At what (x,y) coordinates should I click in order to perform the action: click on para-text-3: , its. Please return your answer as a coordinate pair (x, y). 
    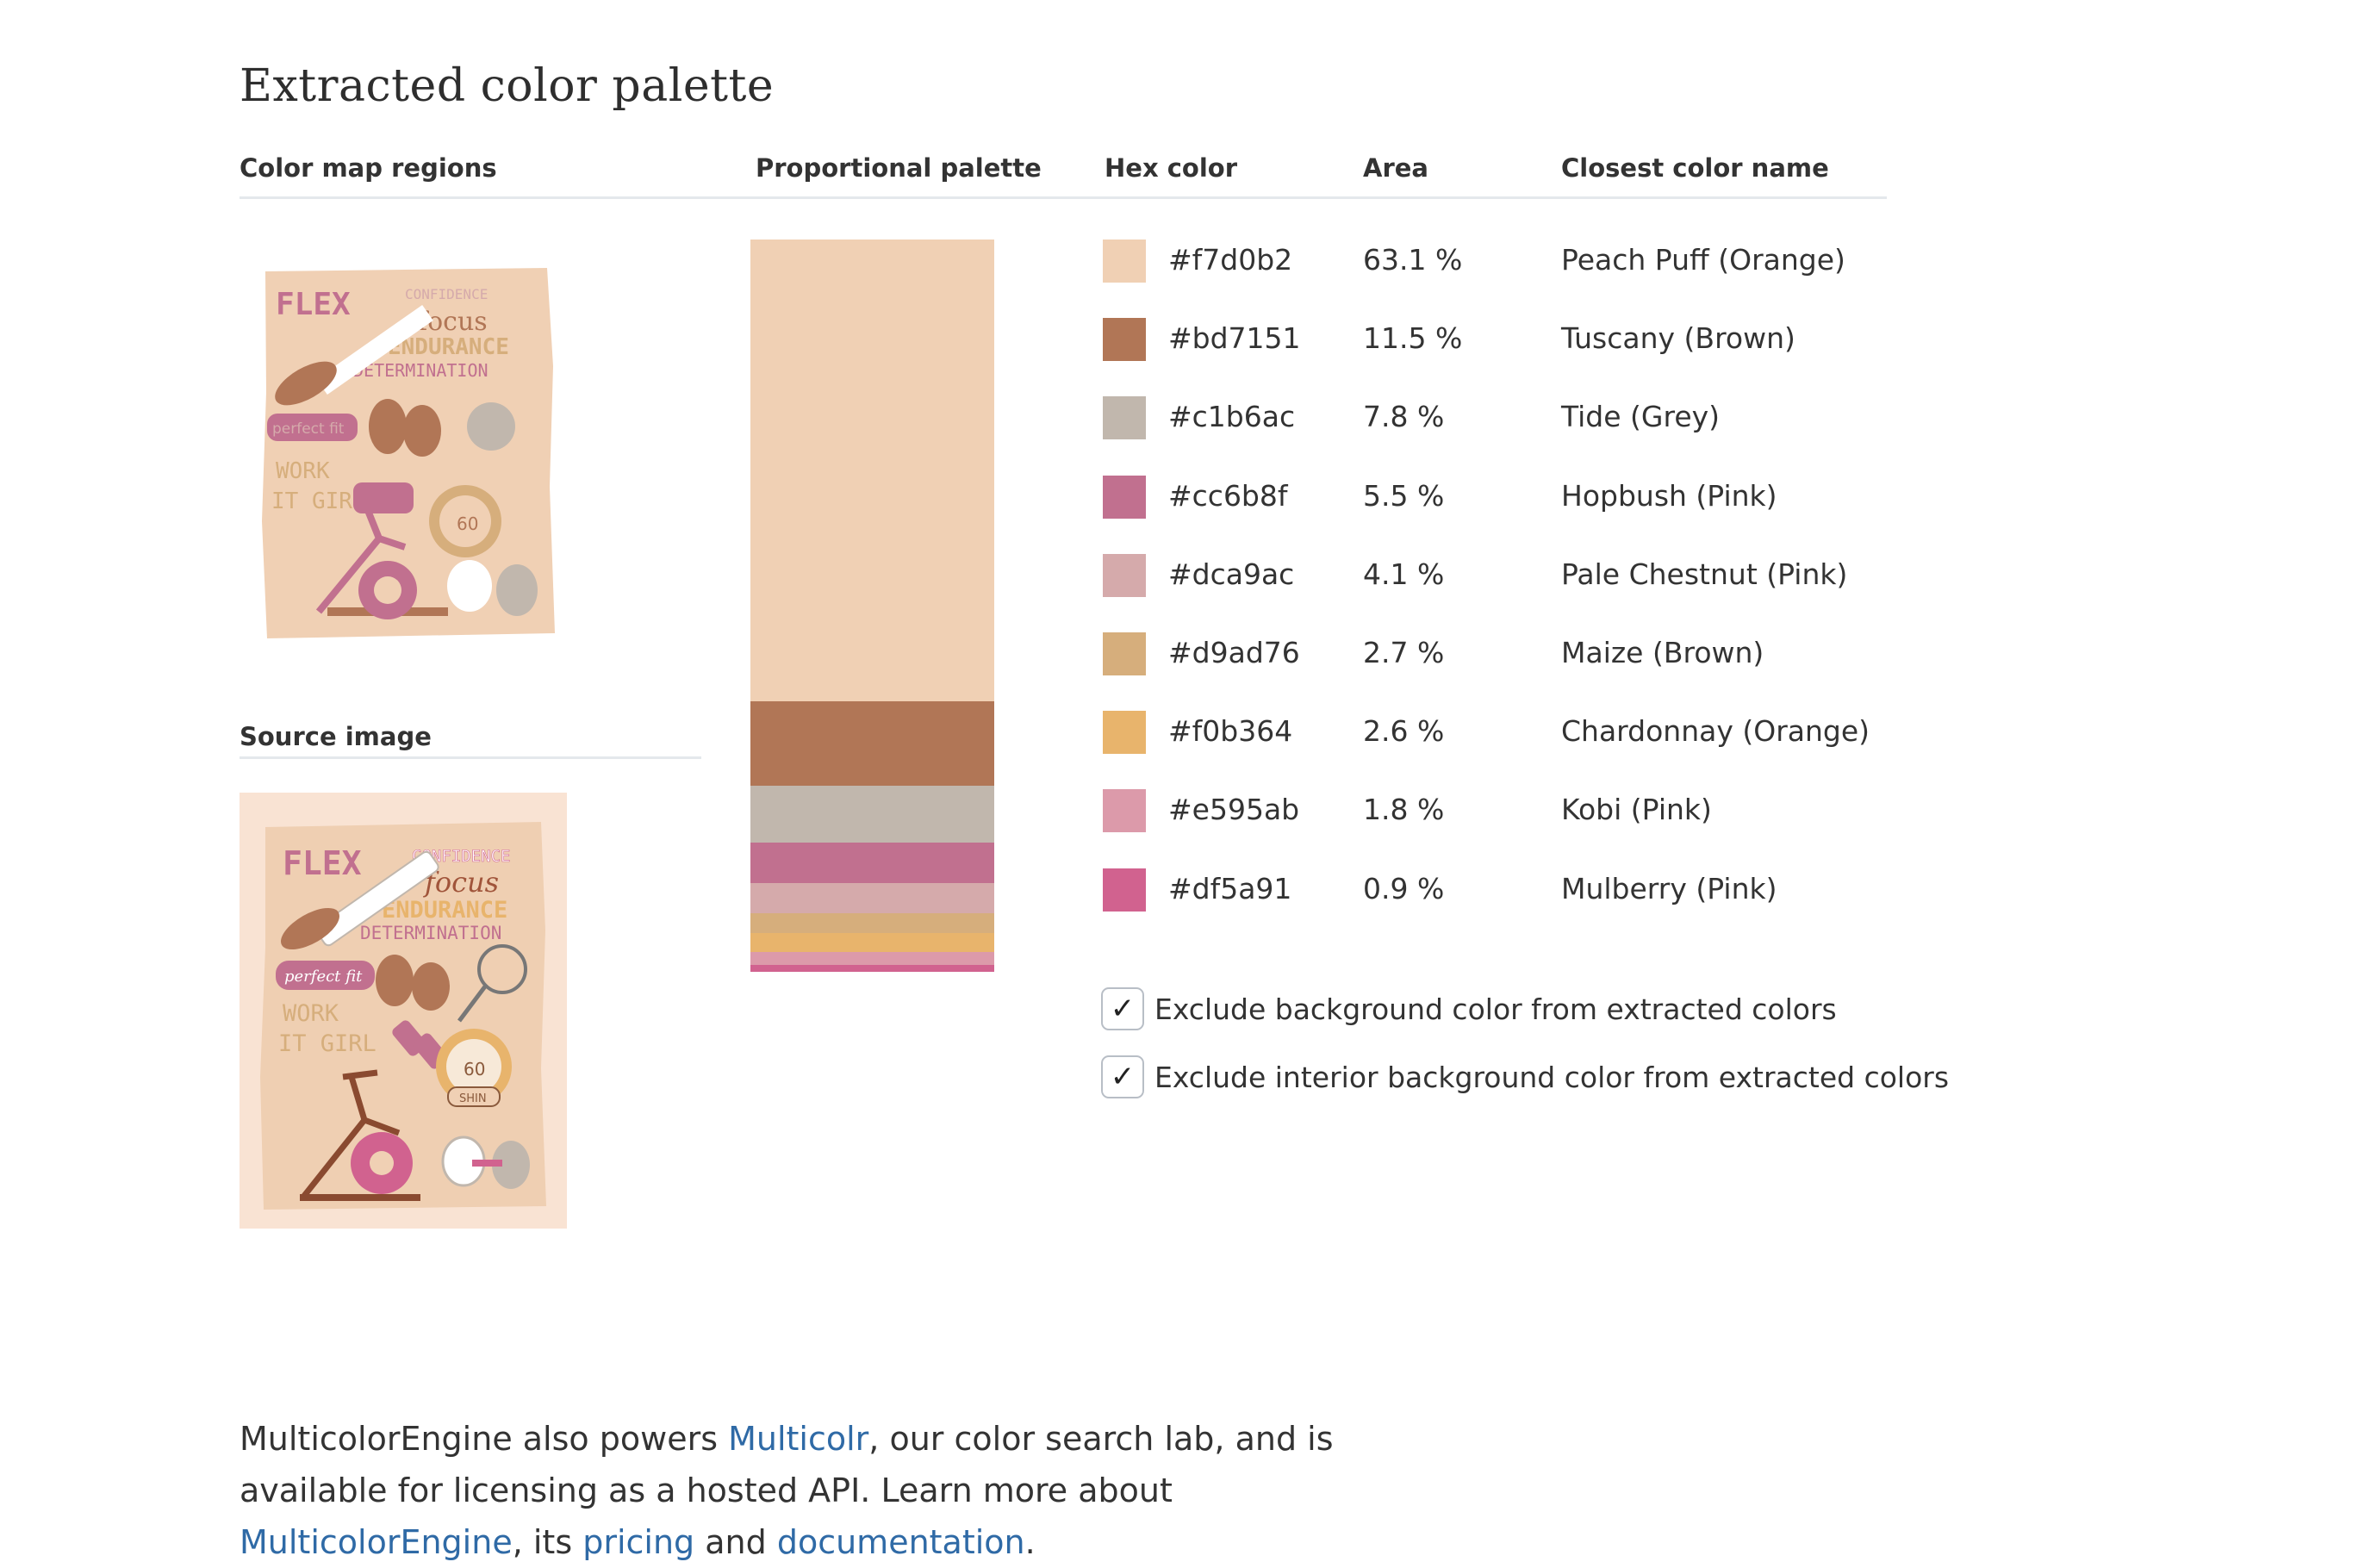
    Looking at the image, I should click on (547, 1542).